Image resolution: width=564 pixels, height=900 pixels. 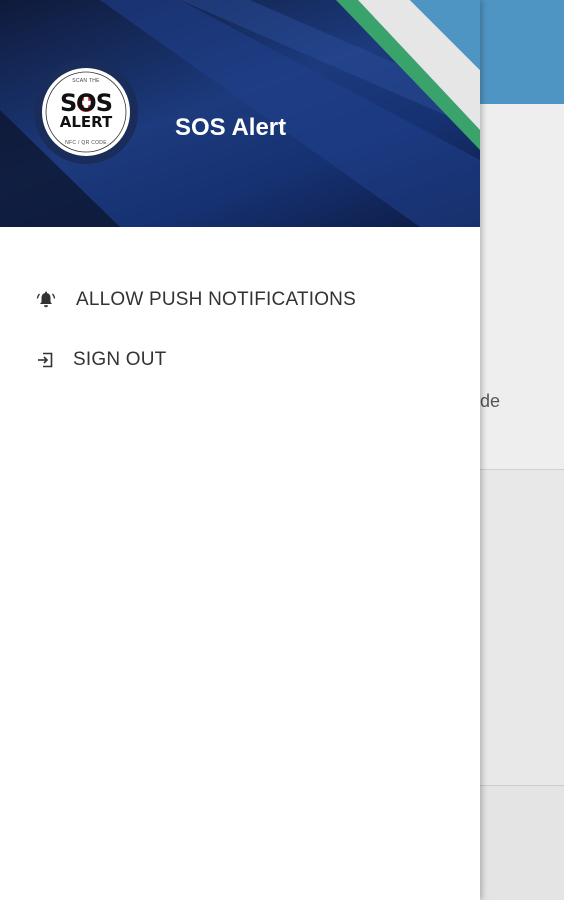 What do you see at coordinates (231, 127) in the screenshot?
I see `app-name: SOS Alert` at bounding box center [231, 127].